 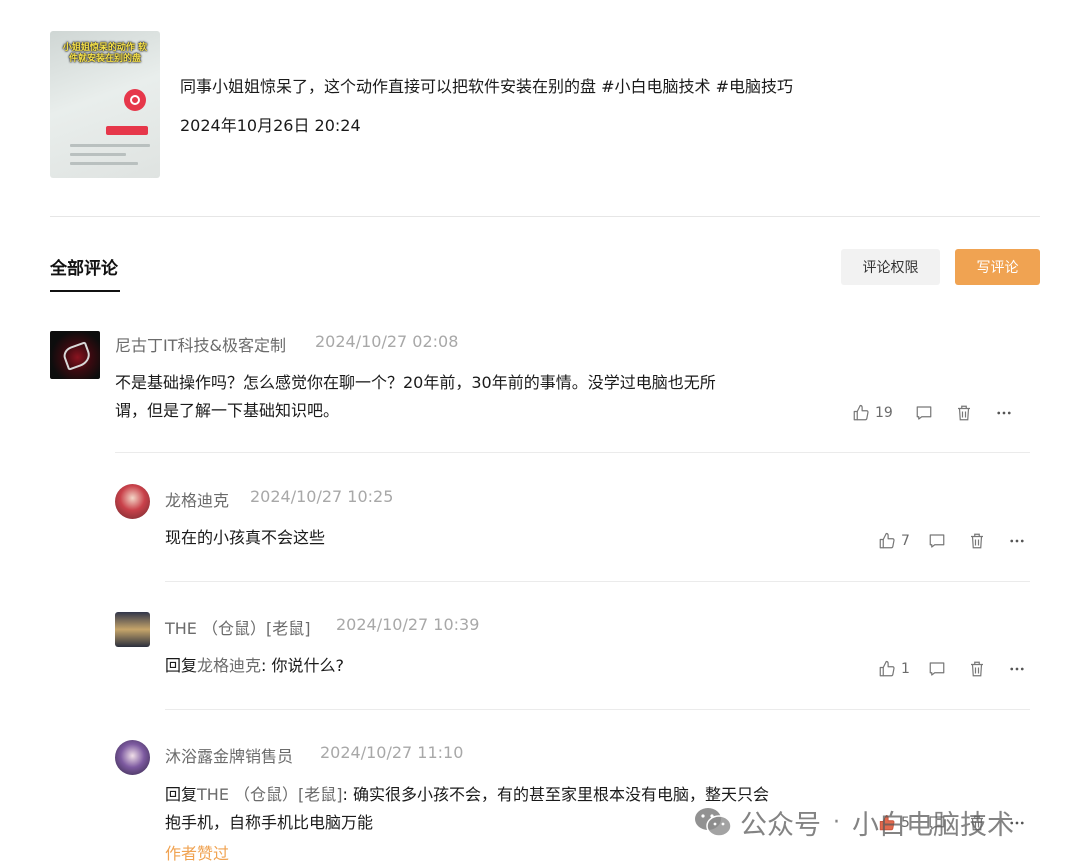 What do you see at coordinates (905, 541) in the screenshot?
I see `like-count: 7` at bounding box center [905, 541].